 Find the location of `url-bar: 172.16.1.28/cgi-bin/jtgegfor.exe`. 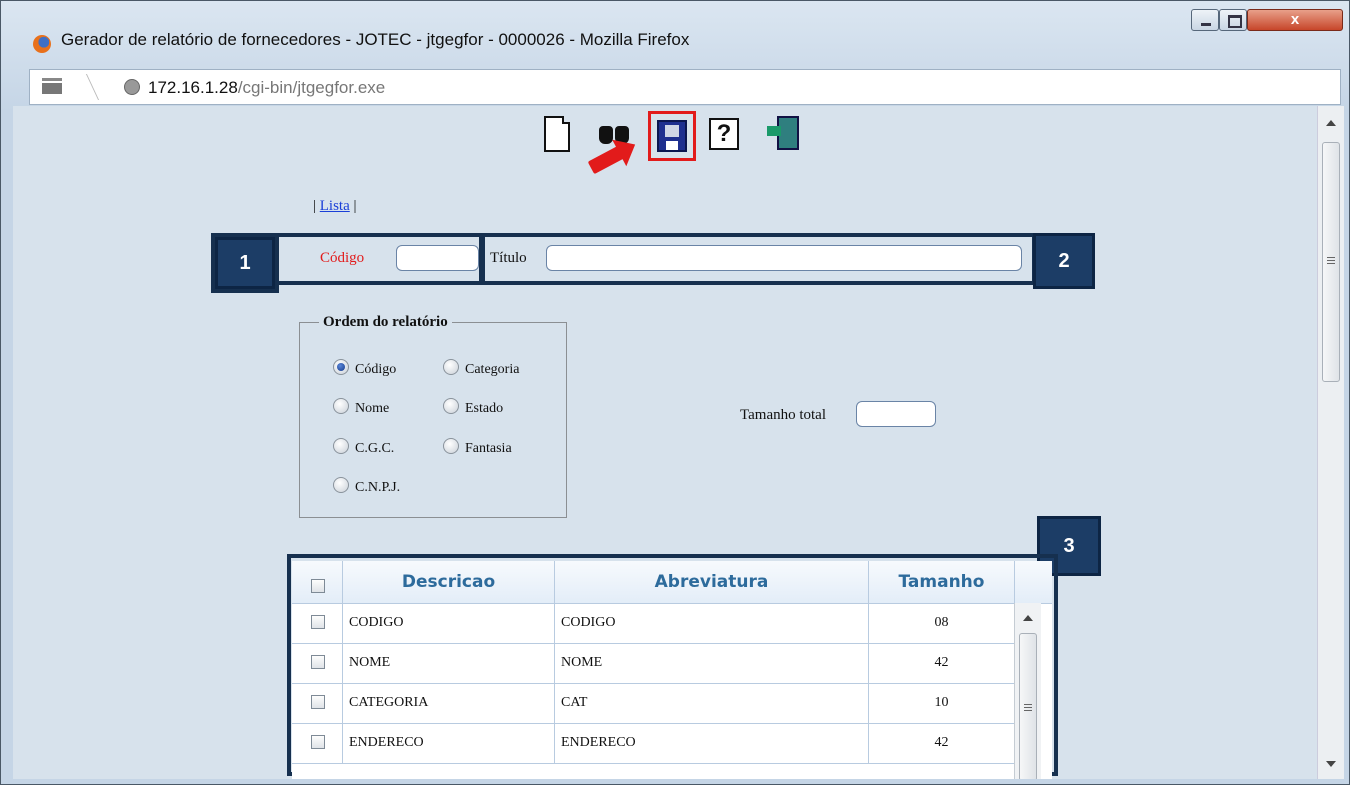

url-bar: 172.16.1.28/cgi-bin/jtgegfor.exe is located at coordinates (685, 87).